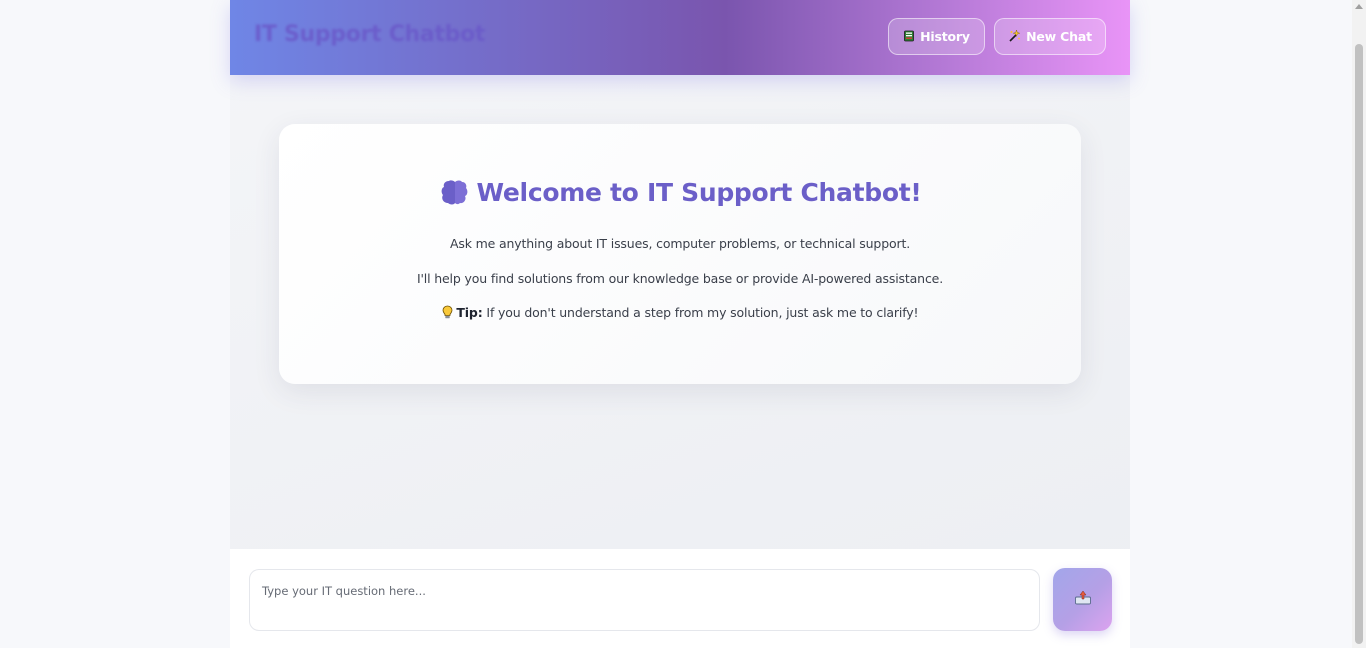 The image size is (1366, 648). What do you see at coordinates (1059, 36) in the screenshot?
I see `new-chat-label: New Chat` at bounding box center [1059, 36].